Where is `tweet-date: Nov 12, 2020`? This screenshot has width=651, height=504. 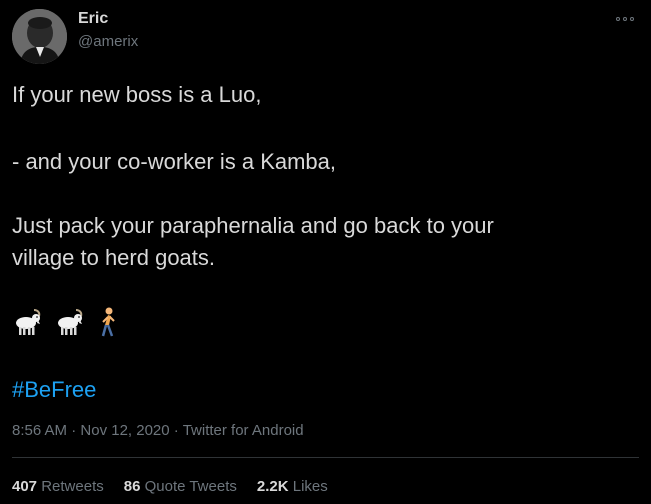 tweet-date: Nov 12, 2020 is located at coordinates (124, 430).